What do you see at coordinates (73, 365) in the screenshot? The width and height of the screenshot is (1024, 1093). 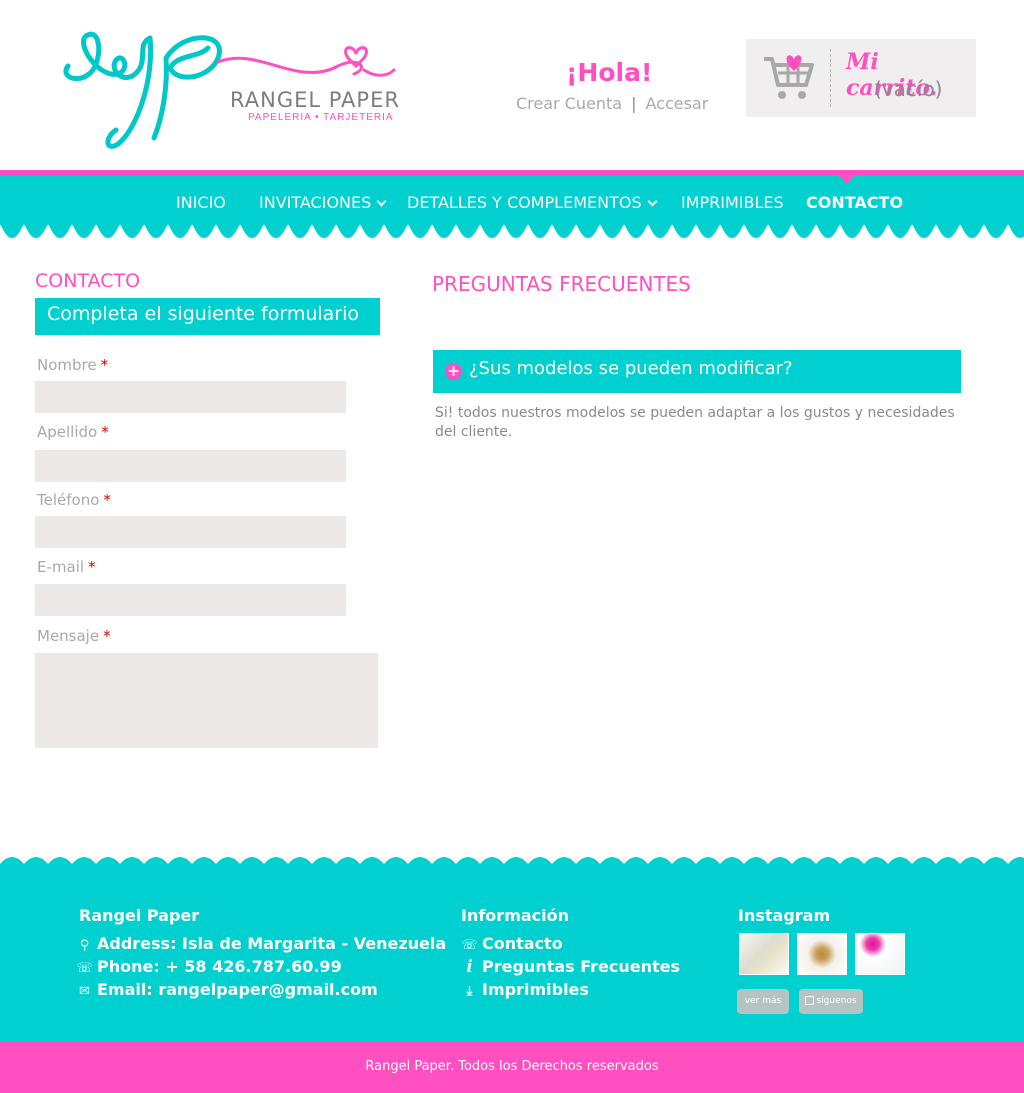 I see `name-label: Nombre *` at bounding box center [73, 365].